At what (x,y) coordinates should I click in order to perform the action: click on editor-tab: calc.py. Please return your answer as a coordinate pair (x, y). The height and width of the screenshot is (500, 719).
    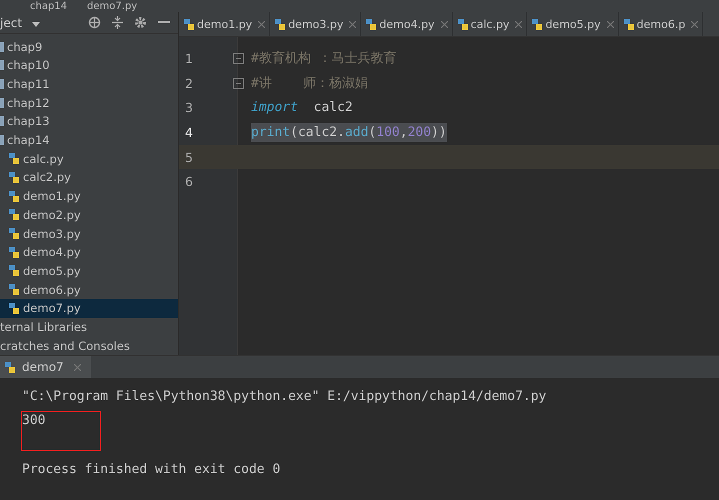
    Looking at the image, I should click on (490, 24).